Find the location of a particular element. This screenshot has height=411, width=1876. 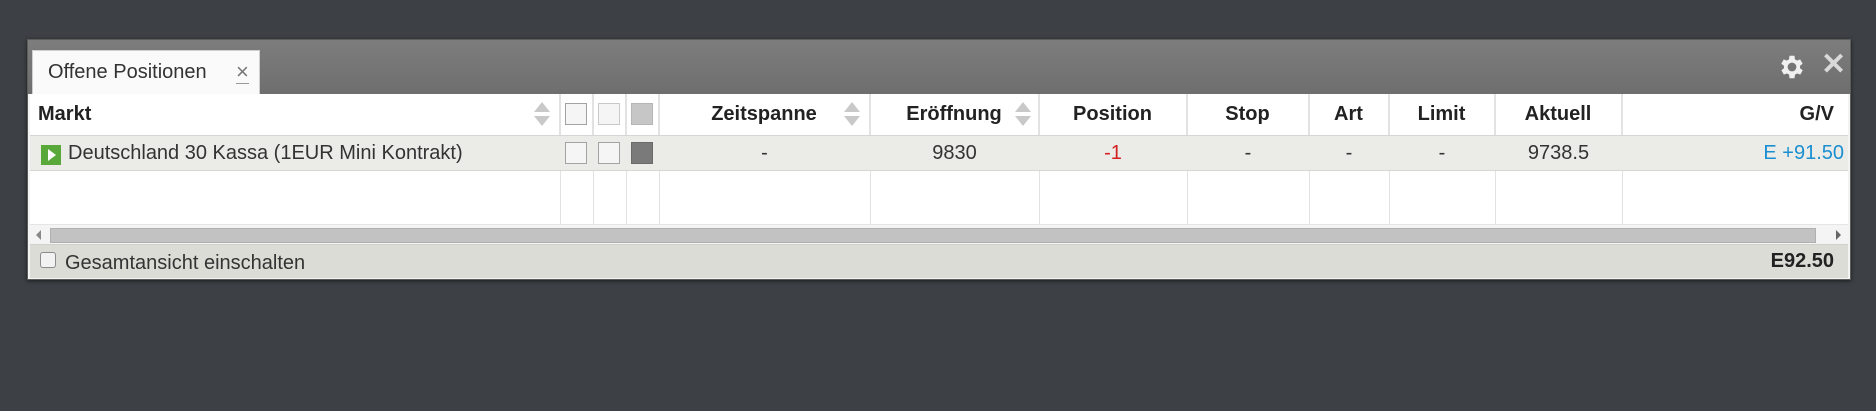

play-icon is located at coordinates (51, 155).